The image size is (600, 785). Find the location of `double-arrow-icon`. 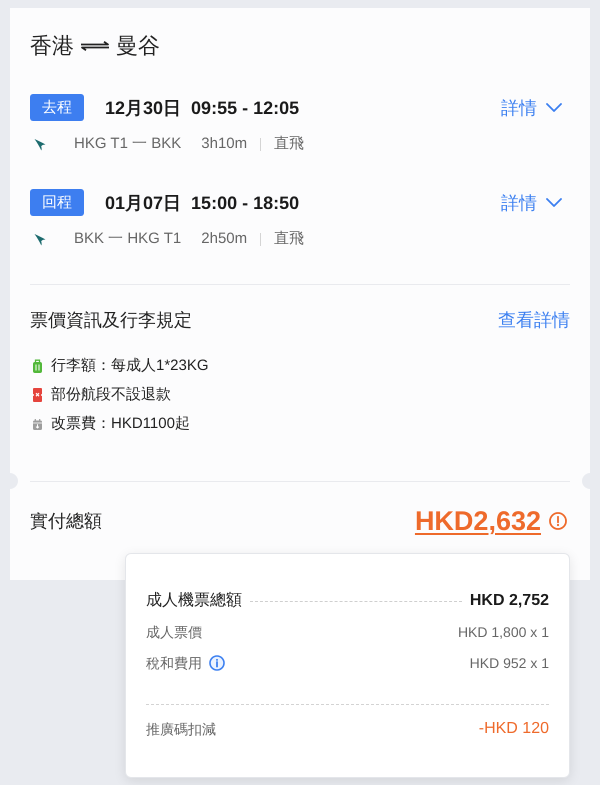

double-arrow-icon is located at coordinates (95, 46).